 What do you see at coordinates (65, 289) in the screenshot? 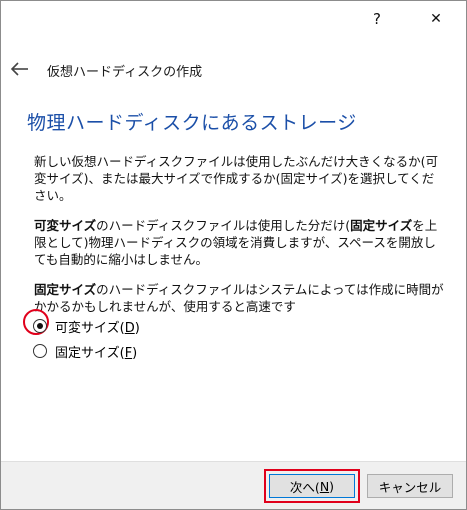
I see `term-fixed-size-2: 固定サイズ` at bounding box center [65, 289].